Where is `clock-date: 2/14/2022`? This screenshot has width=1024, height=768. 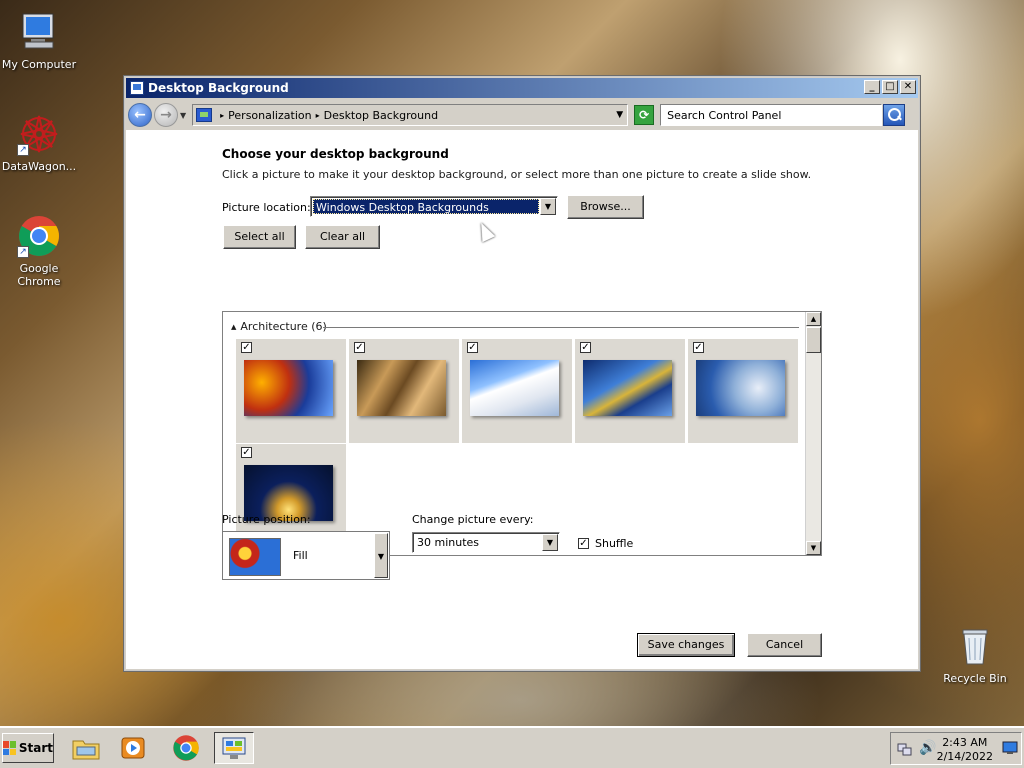 clock-date: 2/14/2022 is located at coordinates (964, 756).